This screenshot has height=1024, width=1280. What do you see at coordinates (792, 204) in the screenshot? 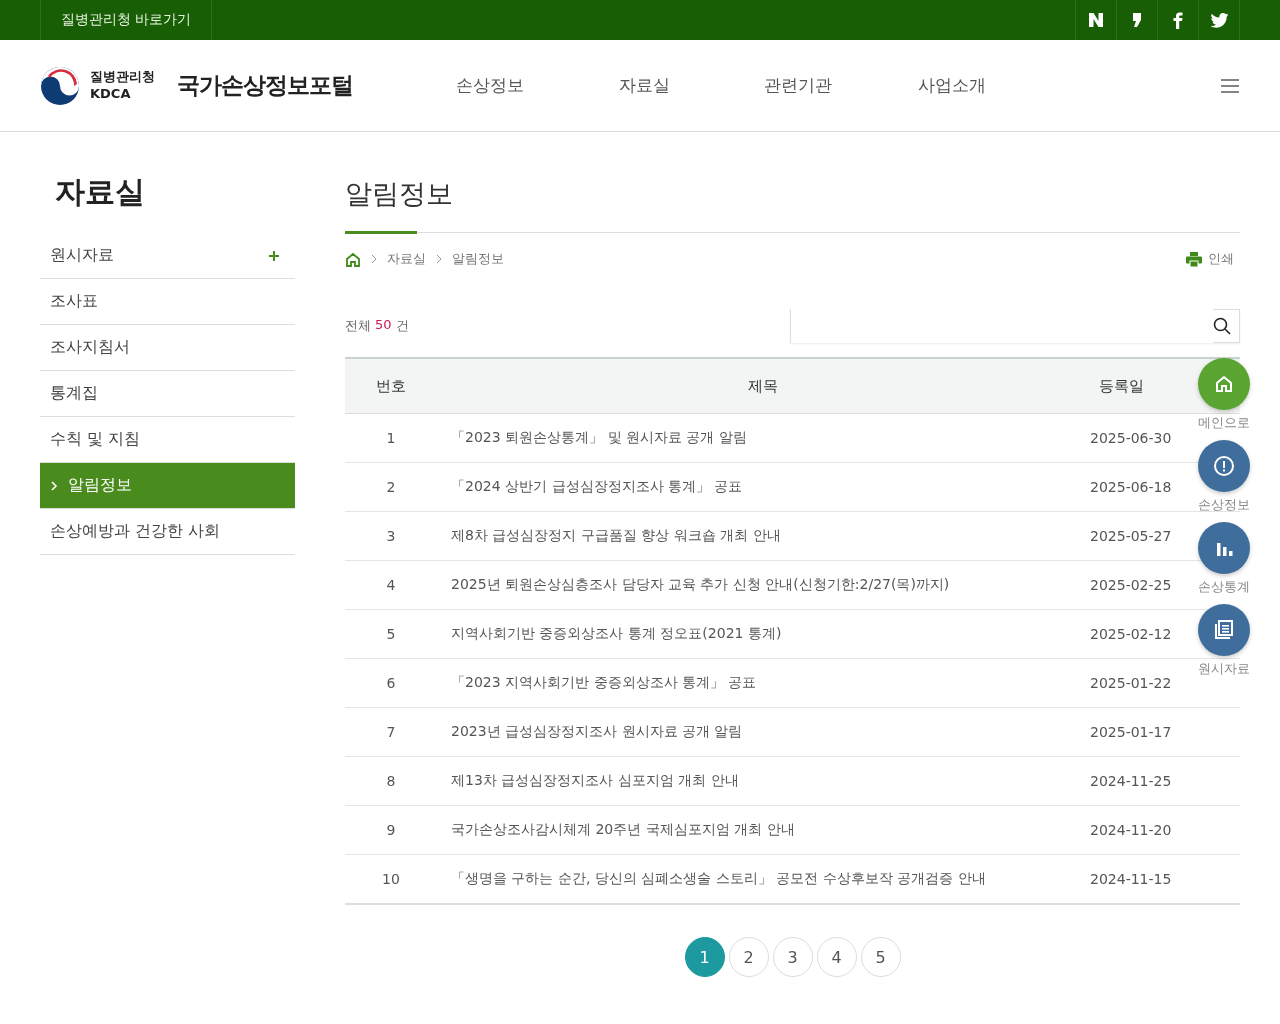
I see `page-title: 알림정보` at bounding box center [792, 204].